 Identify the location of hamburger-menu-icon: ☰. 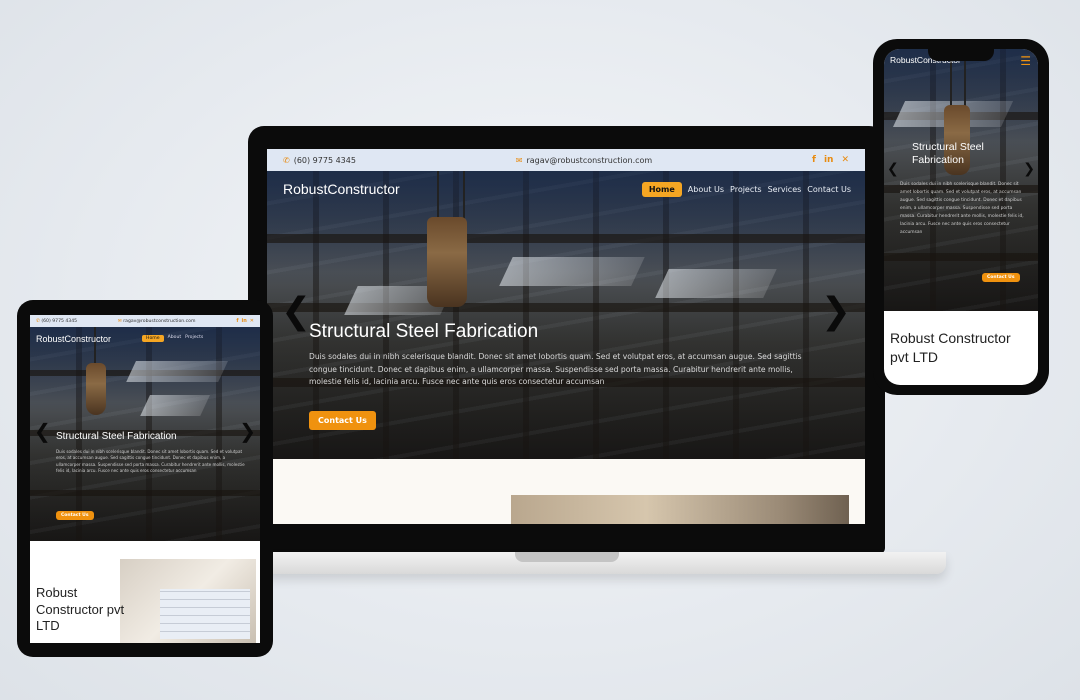
(1025, 61).